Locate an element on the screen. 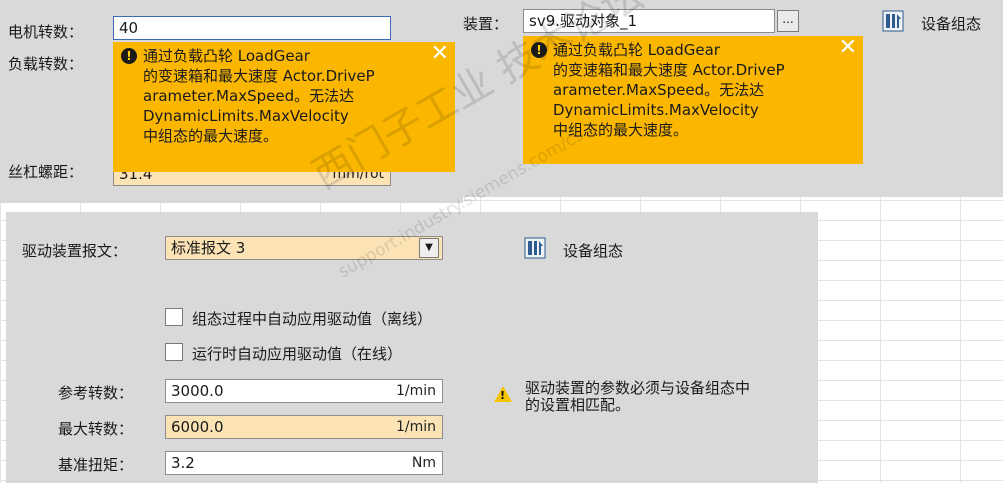 The height and width of the screenshot is (483, 1003). torque-unit: Nm is located at coordinates (423, 463).